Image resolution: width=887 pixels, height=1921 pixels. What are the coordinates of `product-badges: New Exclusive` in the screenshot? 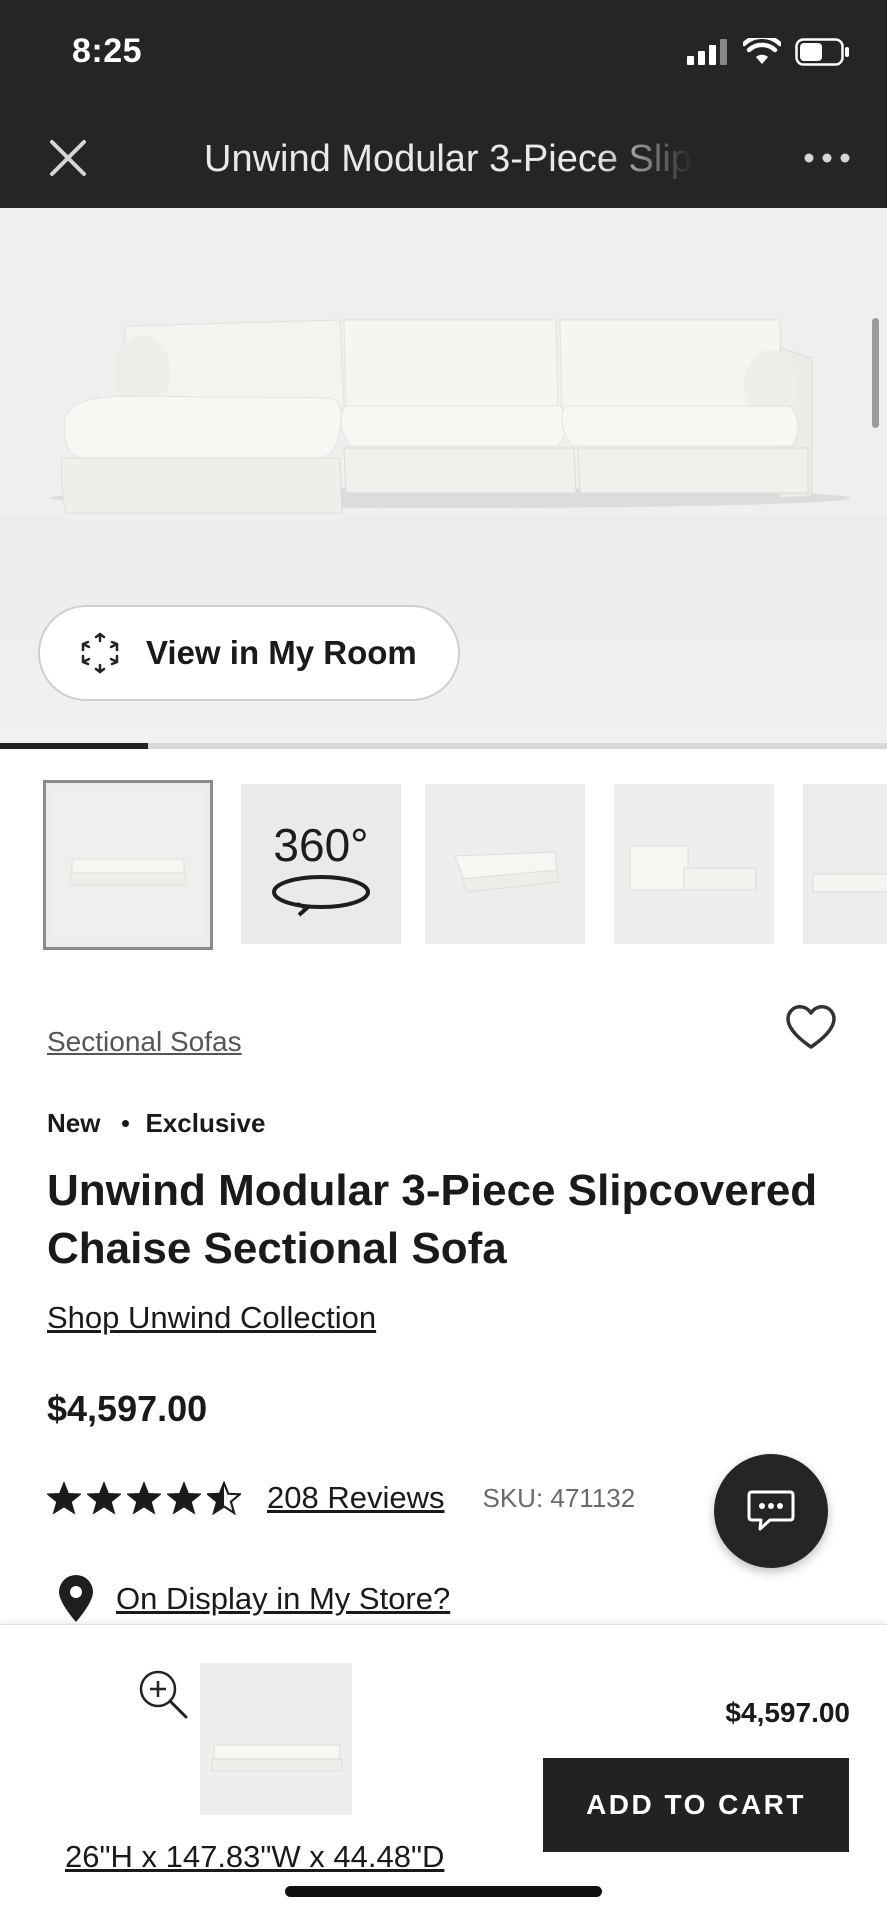 It's located at (156, 1123).